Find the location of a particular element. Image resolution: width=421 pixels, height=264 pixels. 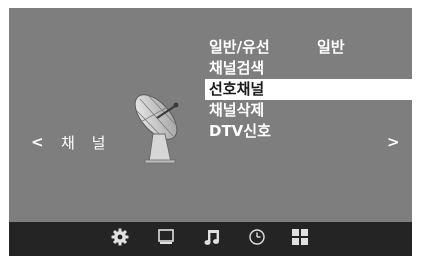

satellite-dish-icon is located at coordinates (159, 124).